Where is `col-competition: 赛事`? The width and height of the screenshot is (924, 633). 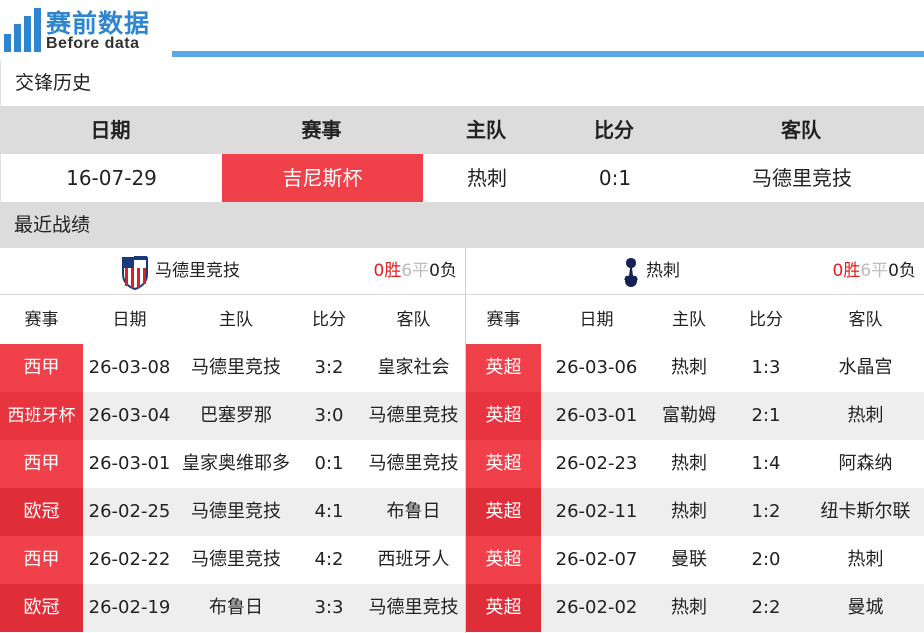 col-competition: 赛事 is located at coordinates (503, 320).